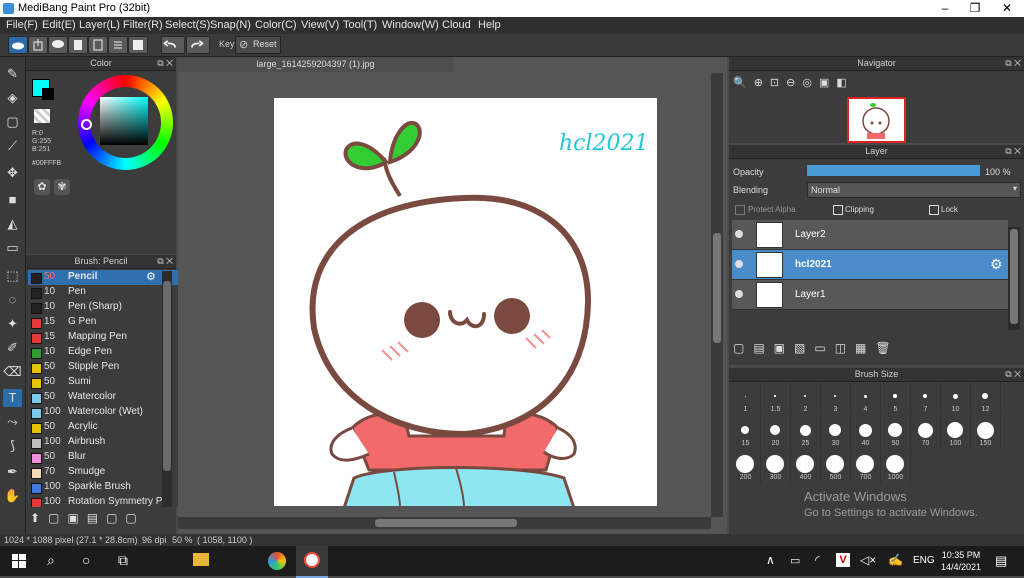  I want to click on brush-size-option: 30, so click(836, 432).